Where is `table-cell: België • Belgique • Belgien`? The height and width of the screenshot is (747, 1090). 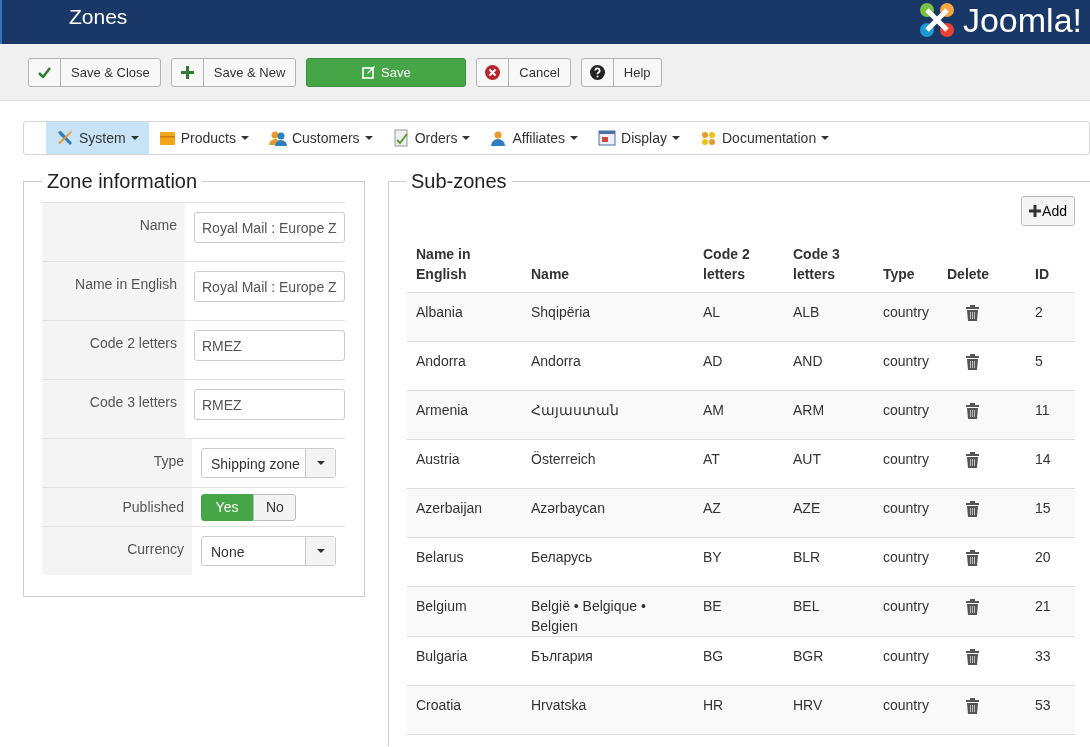
table-cell: België • Belgique • Belgien is located at coordinates (608, 611).